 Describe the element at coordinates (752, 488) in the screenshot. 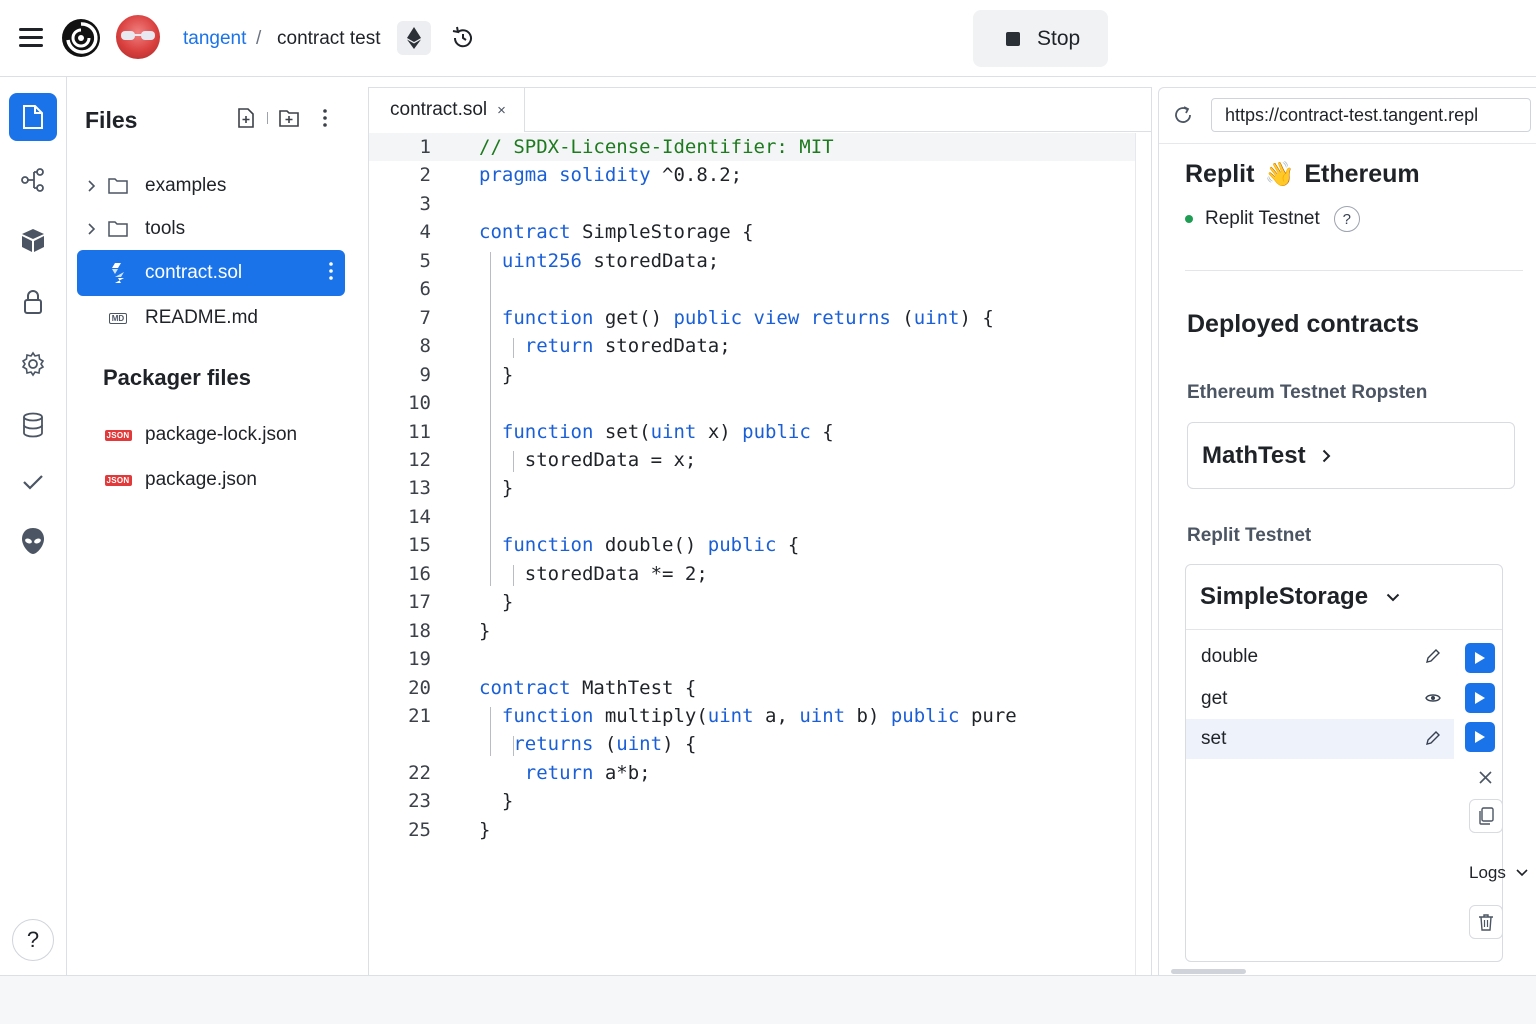

I see `code-line: 13 }` at that location.